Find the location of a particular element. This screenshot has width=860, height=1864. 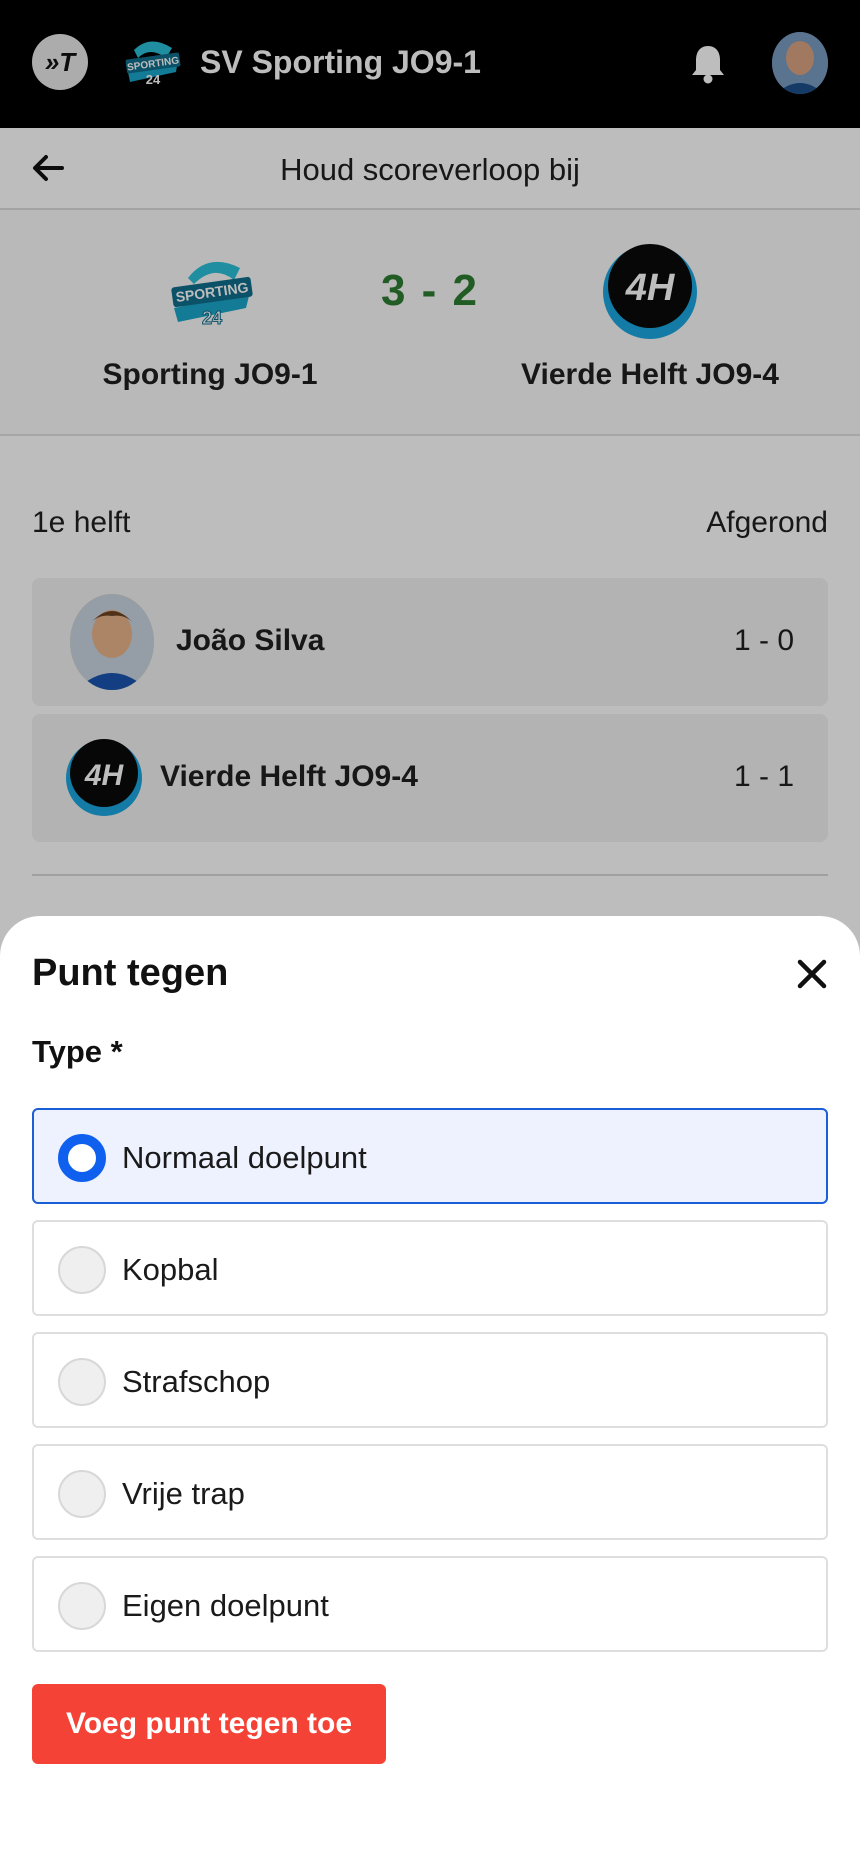

option-label: Vrije trap is located at coordinates (183, 1493).